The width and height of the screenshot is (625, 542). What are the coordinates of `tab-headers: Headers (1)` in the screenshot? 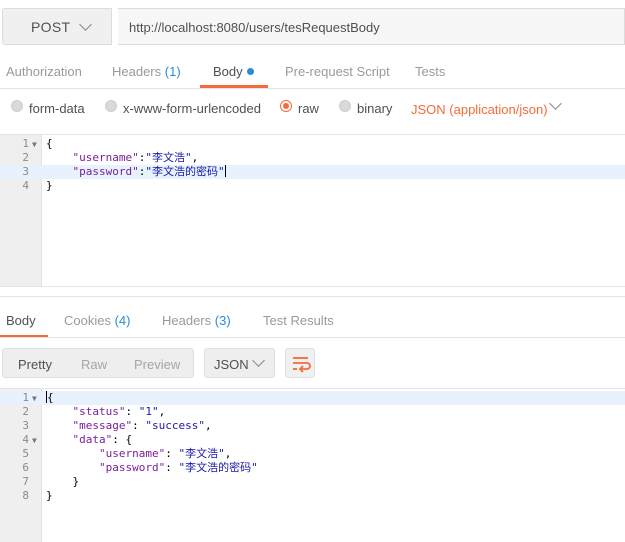 It's located at (146, 71).